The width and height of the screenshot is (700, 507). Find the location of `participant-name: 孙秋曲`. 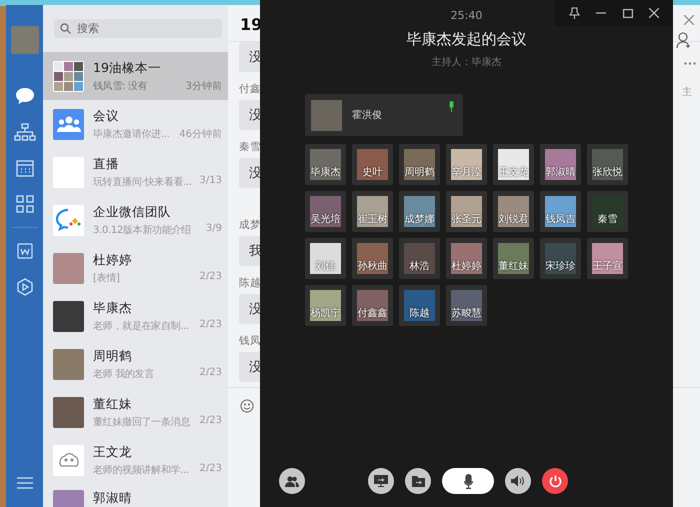

participant-name: 孙秋曲 is located at coordinates (373, 267).